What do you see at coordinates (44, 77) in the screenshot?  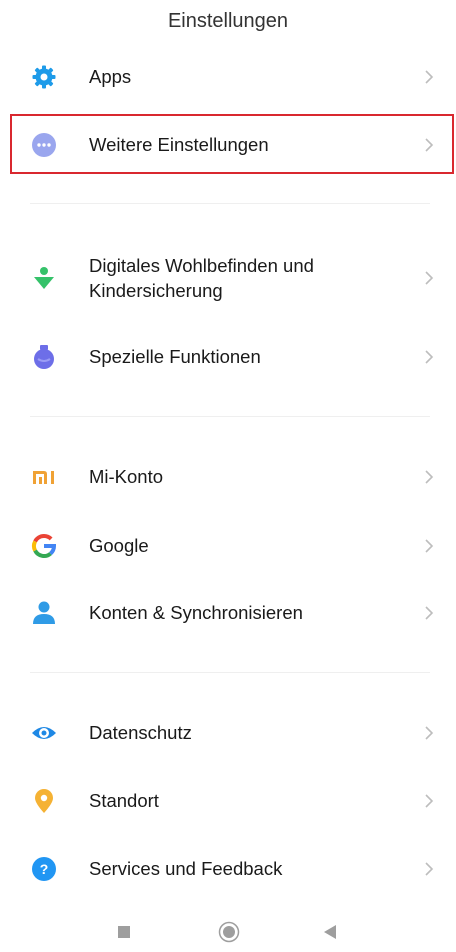 I see `gear-icon` at bounding box center [44, 77].